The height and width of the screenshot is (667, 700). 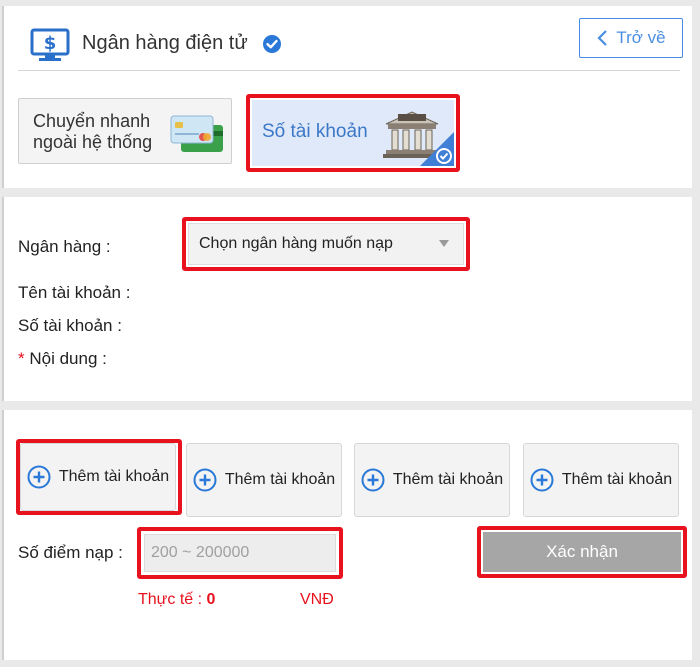 I want to click on method-tab-fast-transfer: Chuyển nhanh ngoài hệ thống, so click(x=125, y=131).